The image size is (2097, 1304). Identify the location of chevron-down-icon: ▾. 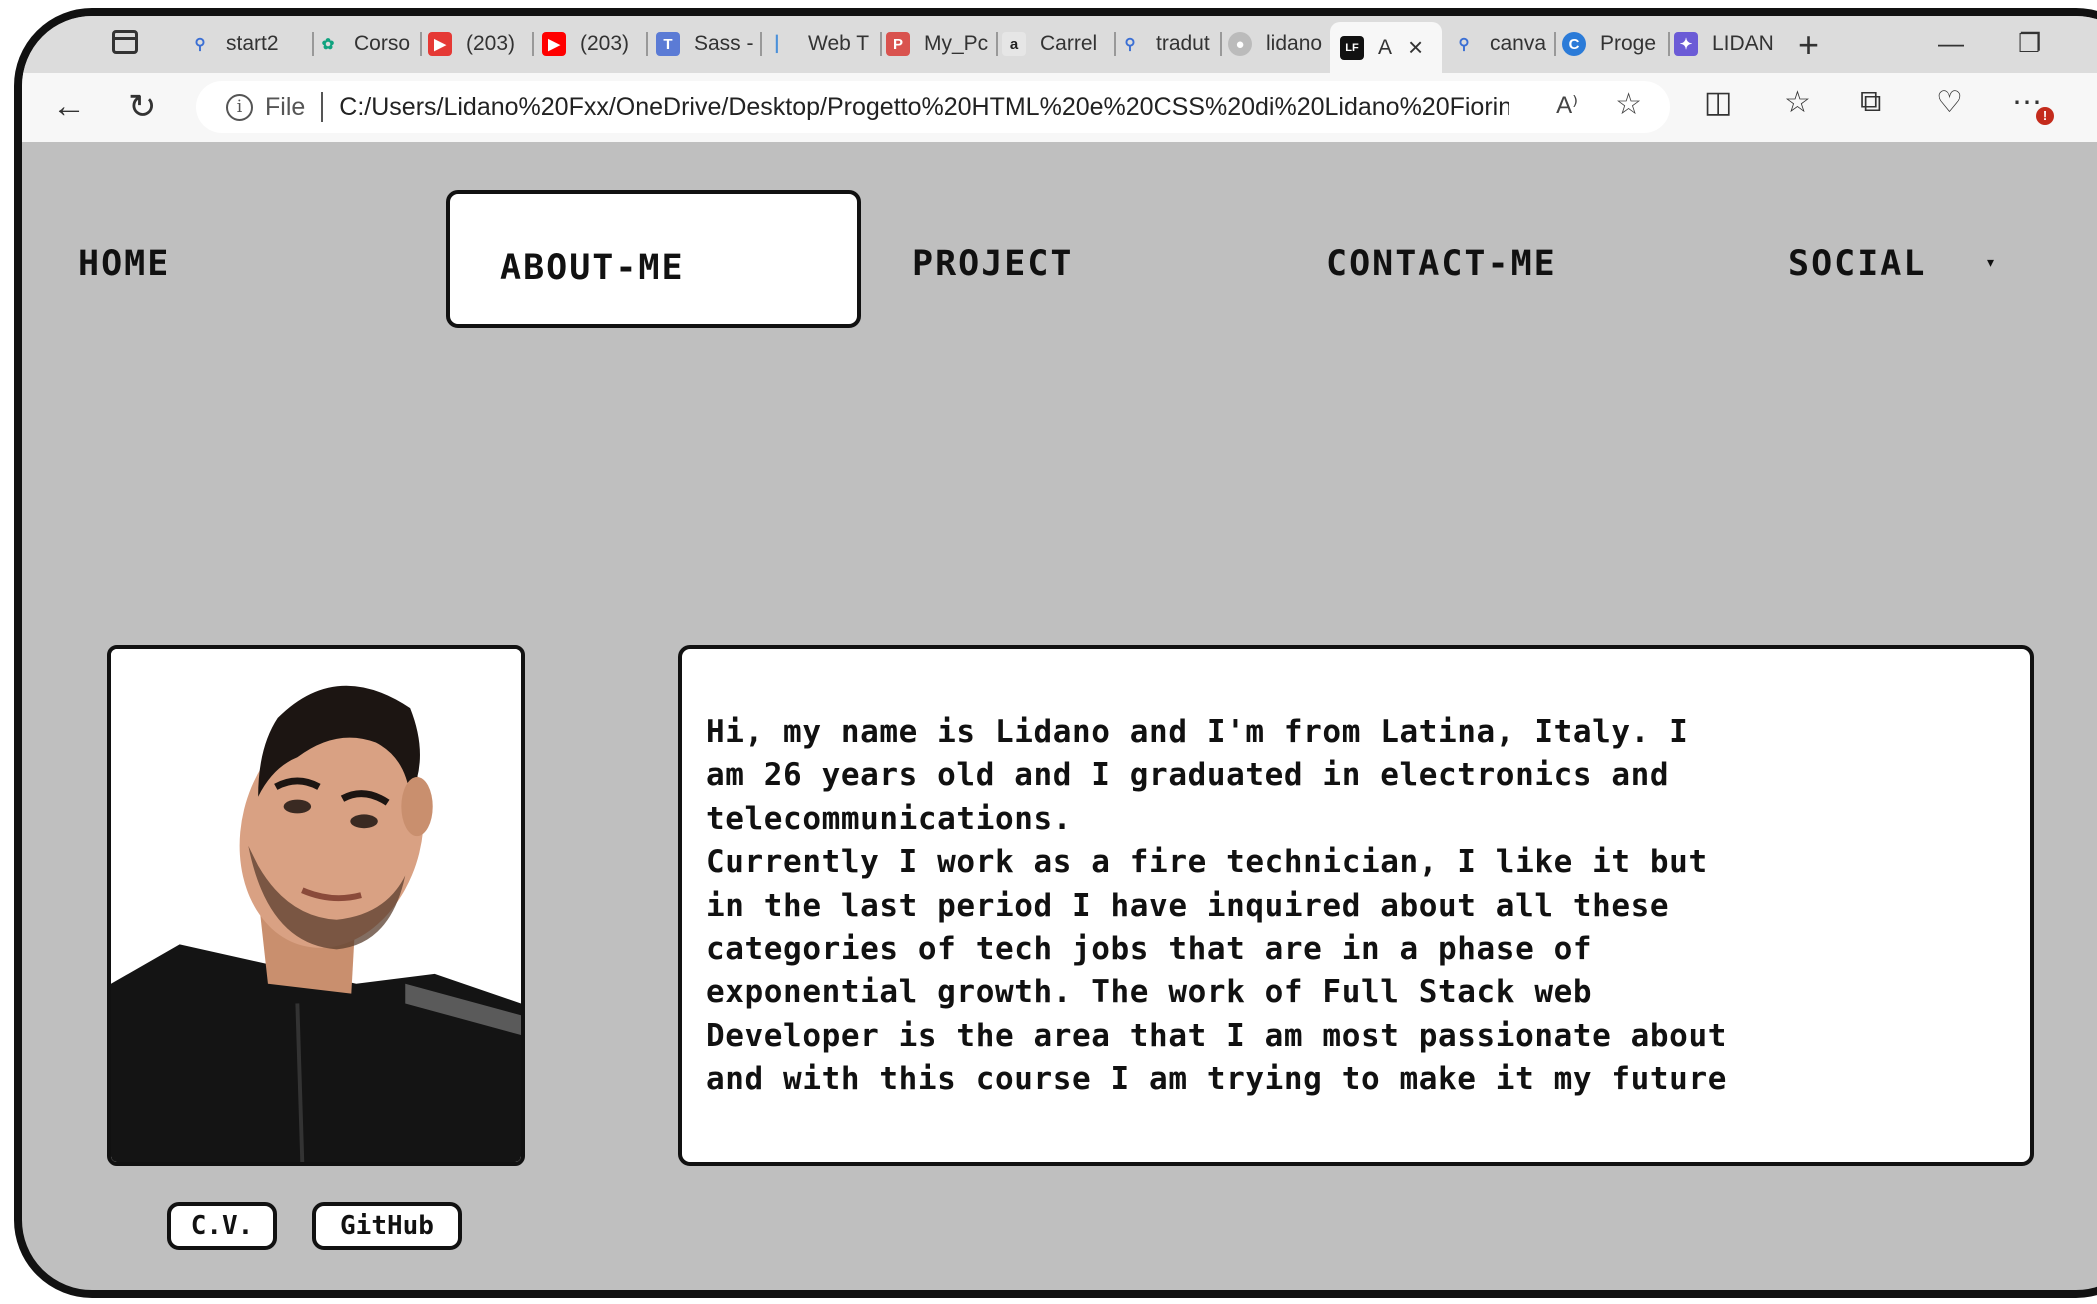
(1990, 262).